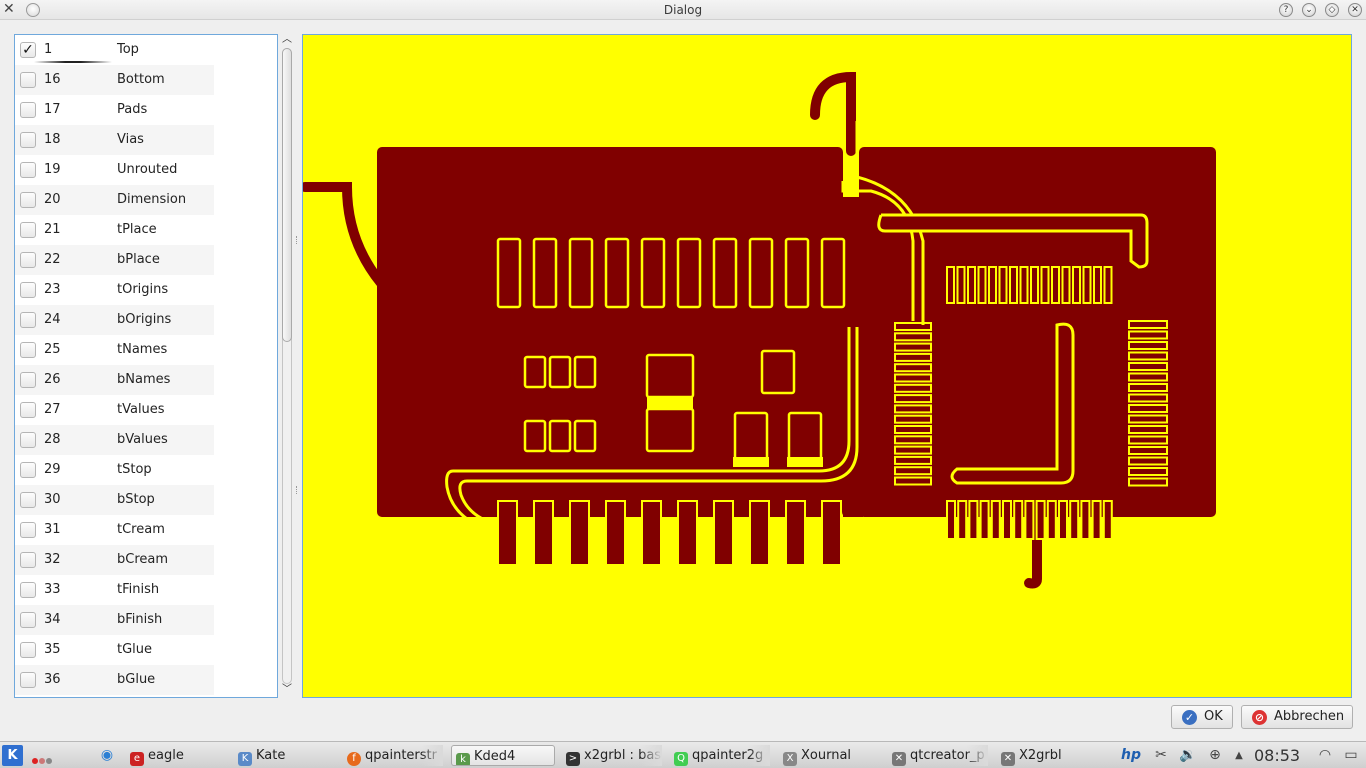 This screenshot has height=768, width=1366. What do you see at coordinates (12, 755) in the screenshot?
I see `application-launcher-icon: K` at bounding box center [12, 755].